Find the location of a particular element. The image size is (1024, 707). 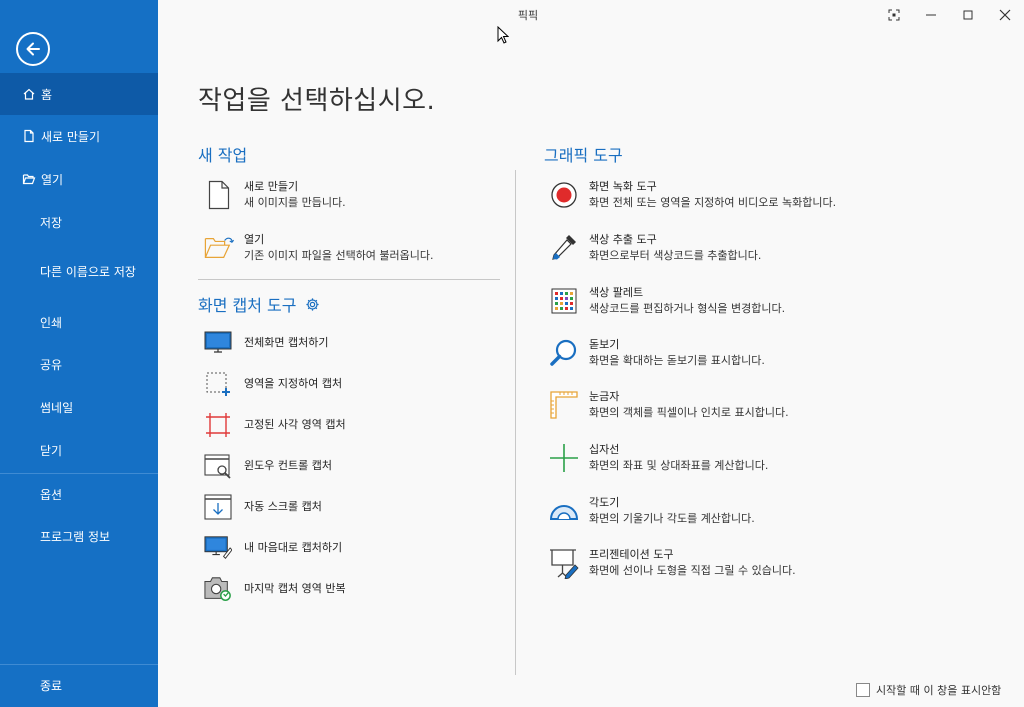

sidebar-item-label: 새로 만들기 is located at coordinates (71, 136).